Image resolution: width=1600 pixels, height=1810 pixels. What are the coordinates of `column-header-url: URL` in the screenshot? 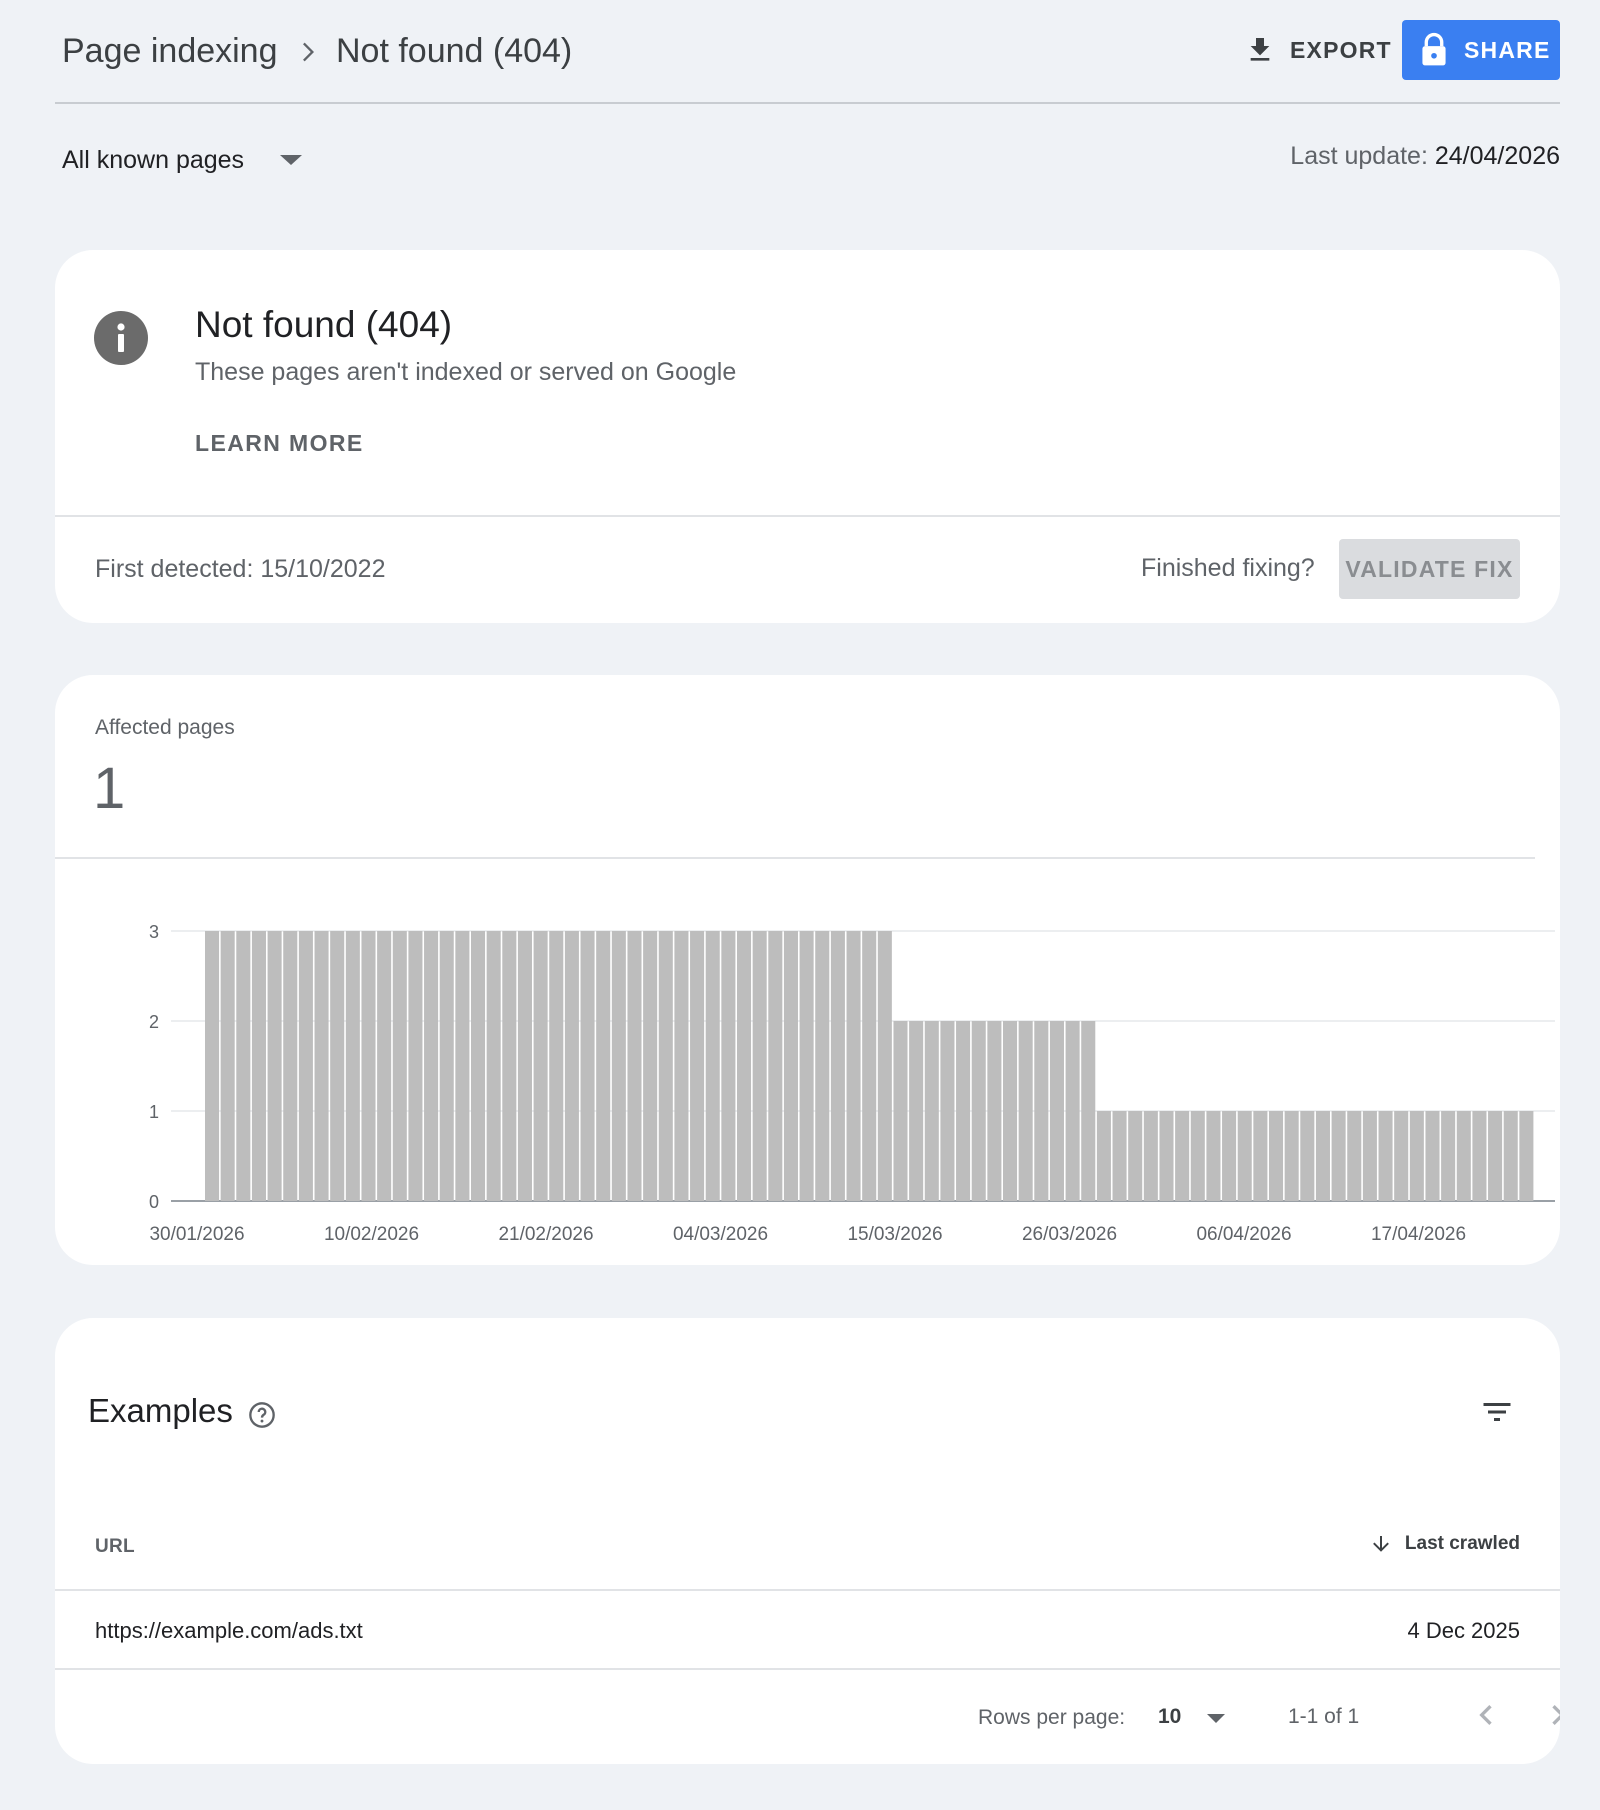 It's located at (115, 1547).